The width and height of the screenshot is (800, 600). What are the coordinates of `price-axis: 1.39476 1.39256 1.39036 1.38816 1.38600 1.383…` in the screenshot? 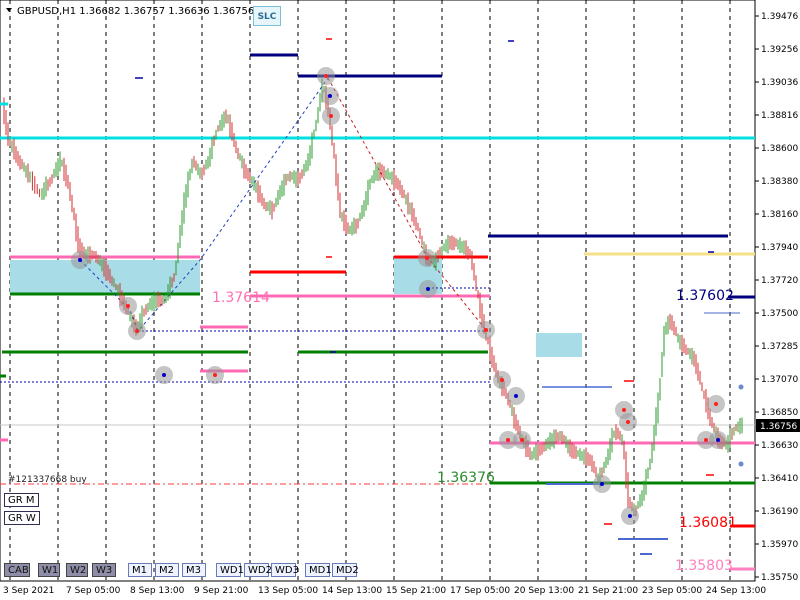 It's located at (776, 297).